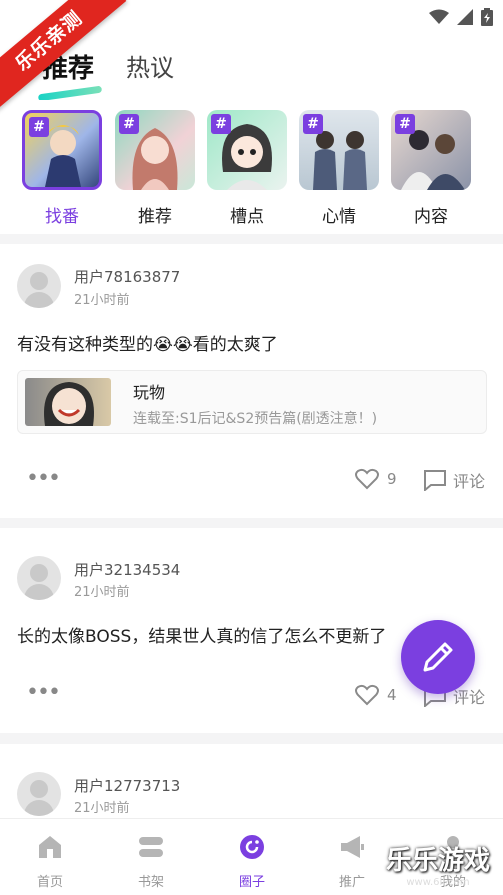 This screenshot has width=503, height=895. Describe the element at coordinates (68, 402) in the screenshot. I see `linked-comic-thumbnail` at that location.